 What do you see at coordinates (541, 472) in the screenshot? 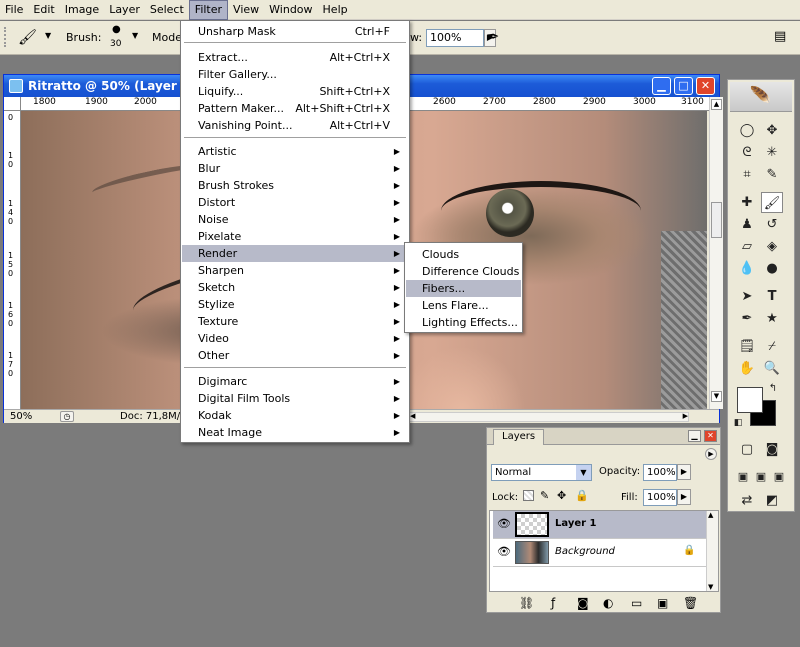
I see `blend-mode-select: Normal ▼` at bounding box center [541, 472].